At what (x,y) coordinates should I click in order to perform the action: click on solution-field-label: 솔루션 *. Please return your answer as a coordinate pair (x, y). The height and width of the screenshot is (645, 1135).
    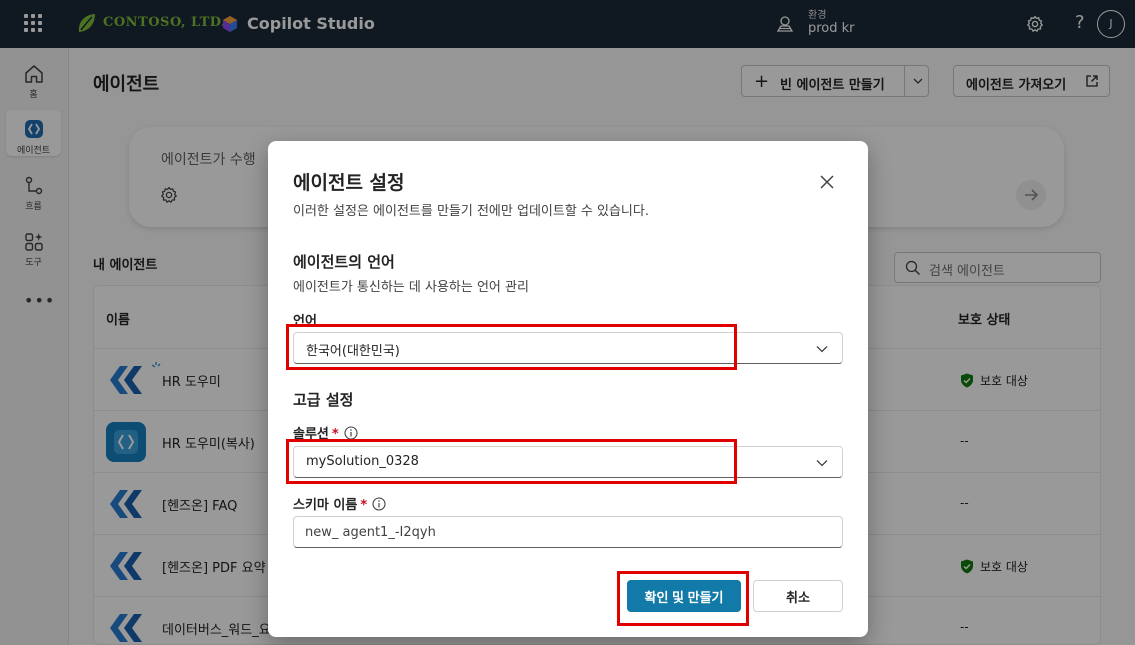
    Looking at the image, I should click on (325, 432).